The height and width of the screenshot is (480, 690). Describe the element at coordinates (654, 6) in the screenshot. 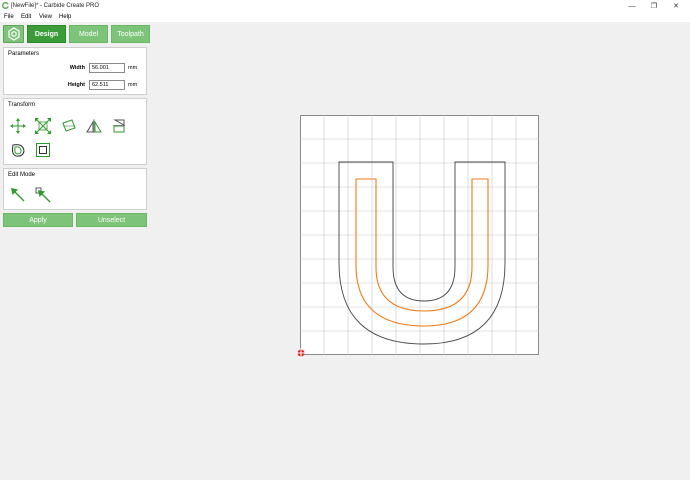

I see `maximize-button: ❐` at that location.